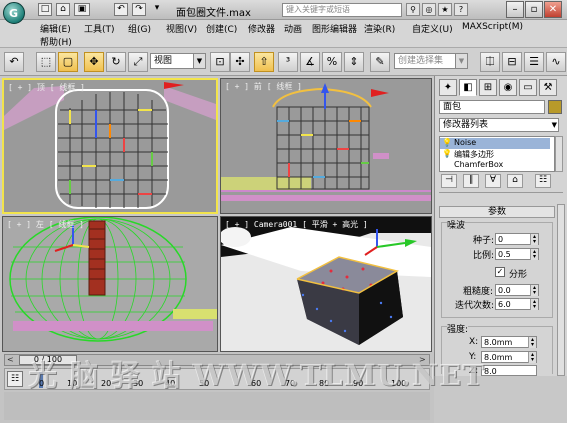 This screenshot has width=567, height=423. Describe the element at coordinates (380, 62) in the screenshot. I see `edit-named-sets-icon: ✎` at that location.